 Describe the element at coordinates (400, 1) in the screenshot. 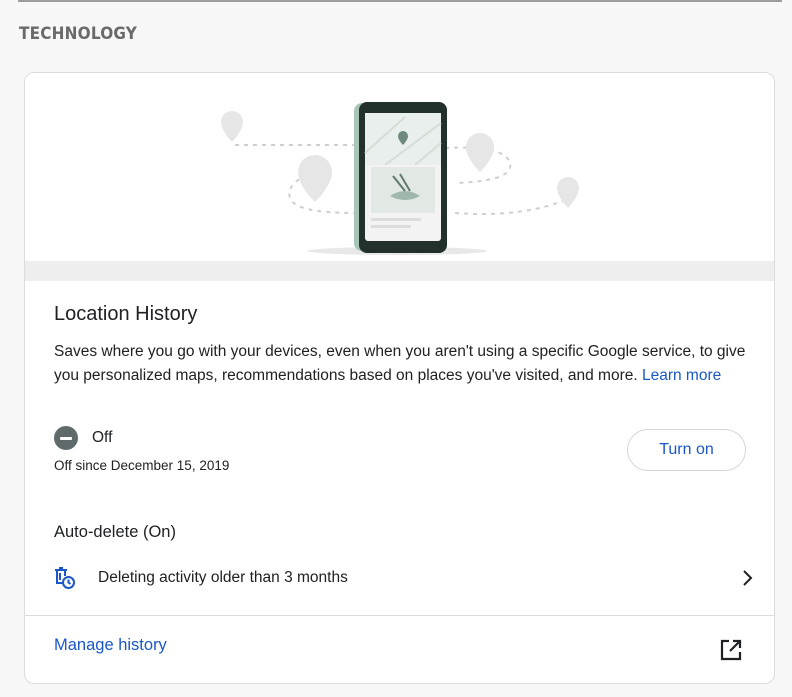

I see `top-divider` at that location.